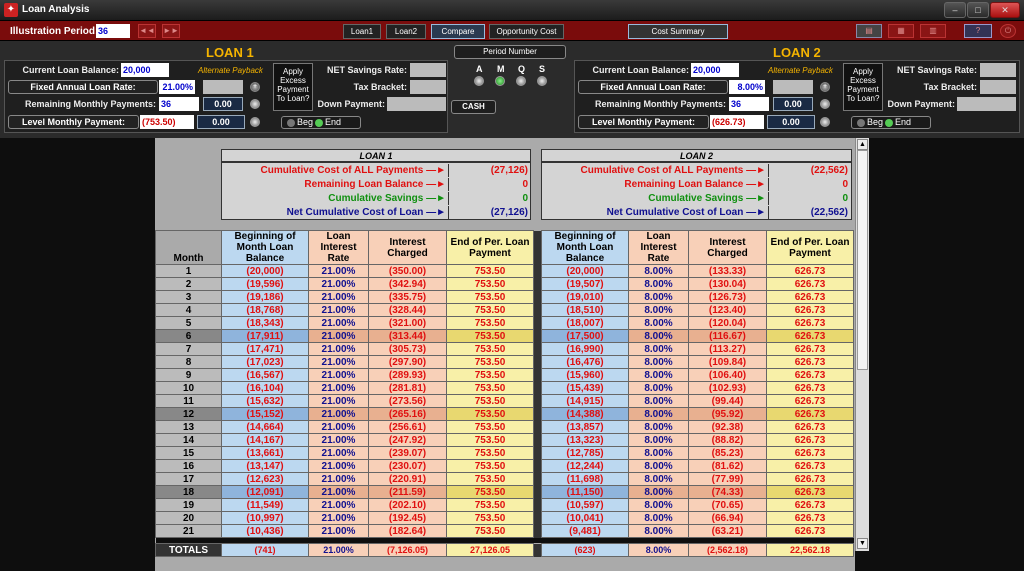  Describe the element at coordinates (188, 336) in the screenshot. I see `month-cell: 6` at that location.